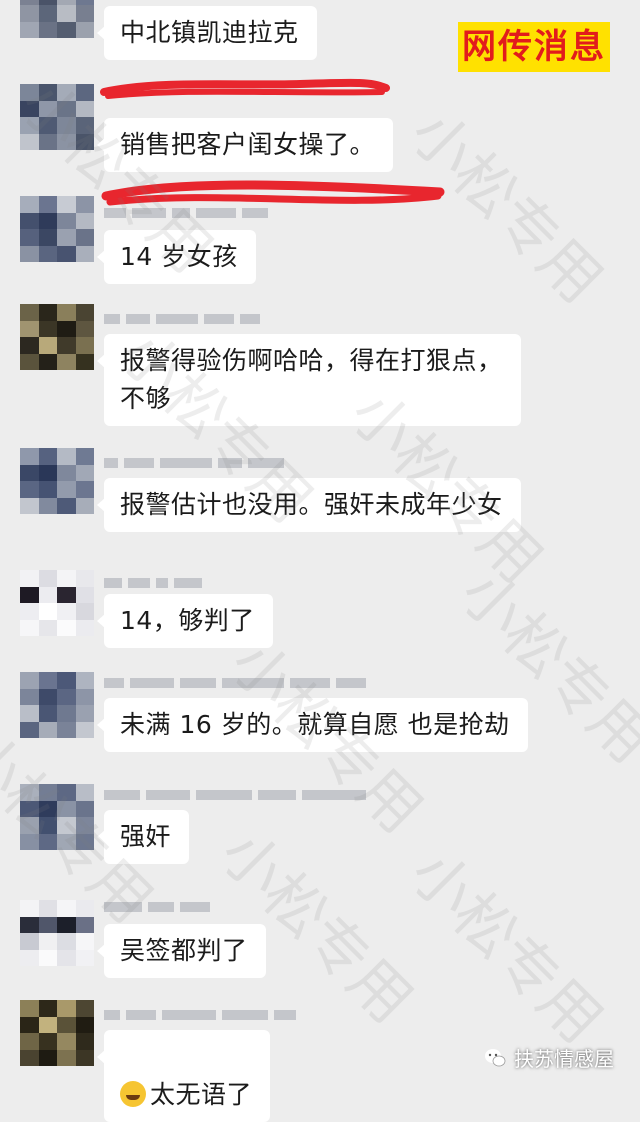 The width and height of the screenshot is (640, 1122). I want to click on message-bubble: 14 岁女孩, so click(176, 257).